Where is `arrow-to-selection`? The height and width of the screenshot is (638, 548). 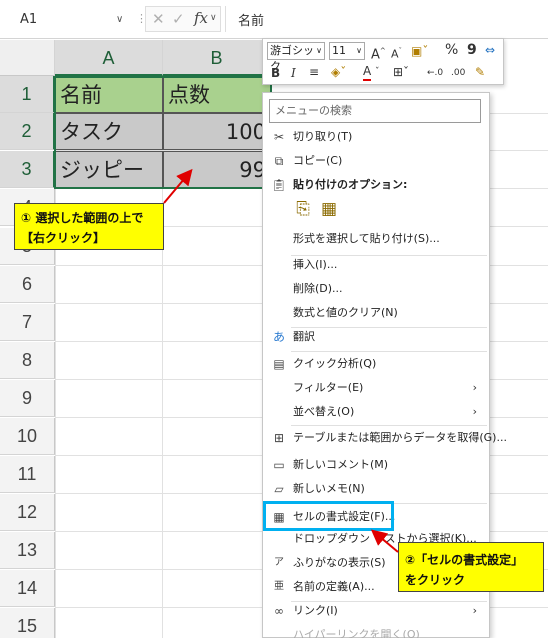 arrow-to-selection is located at coordinates (178, 186).